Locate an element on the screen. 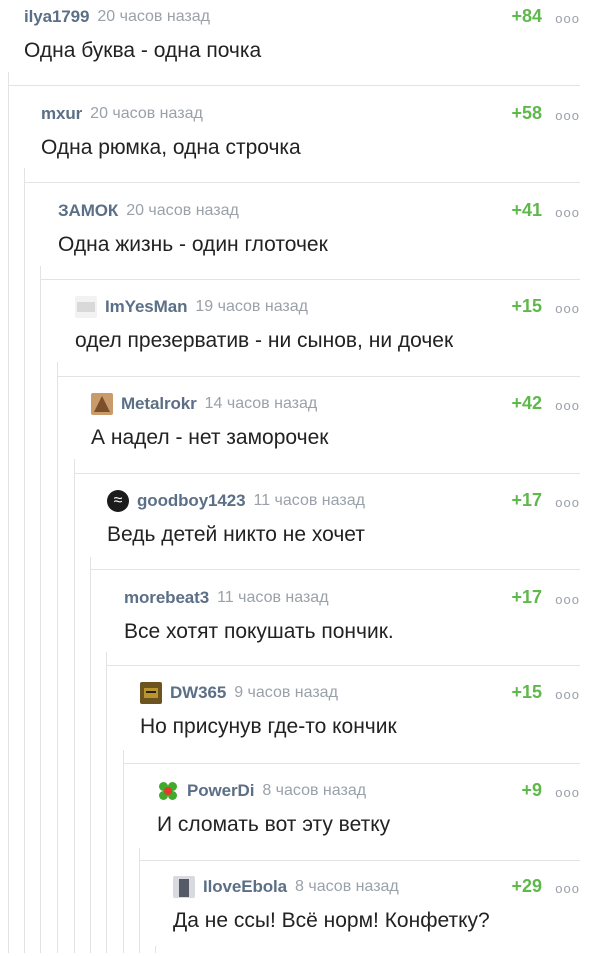 This screenshot has width=600, height=956. comment-header: mxur 20 часов назад is located at coordinates (310, 114).